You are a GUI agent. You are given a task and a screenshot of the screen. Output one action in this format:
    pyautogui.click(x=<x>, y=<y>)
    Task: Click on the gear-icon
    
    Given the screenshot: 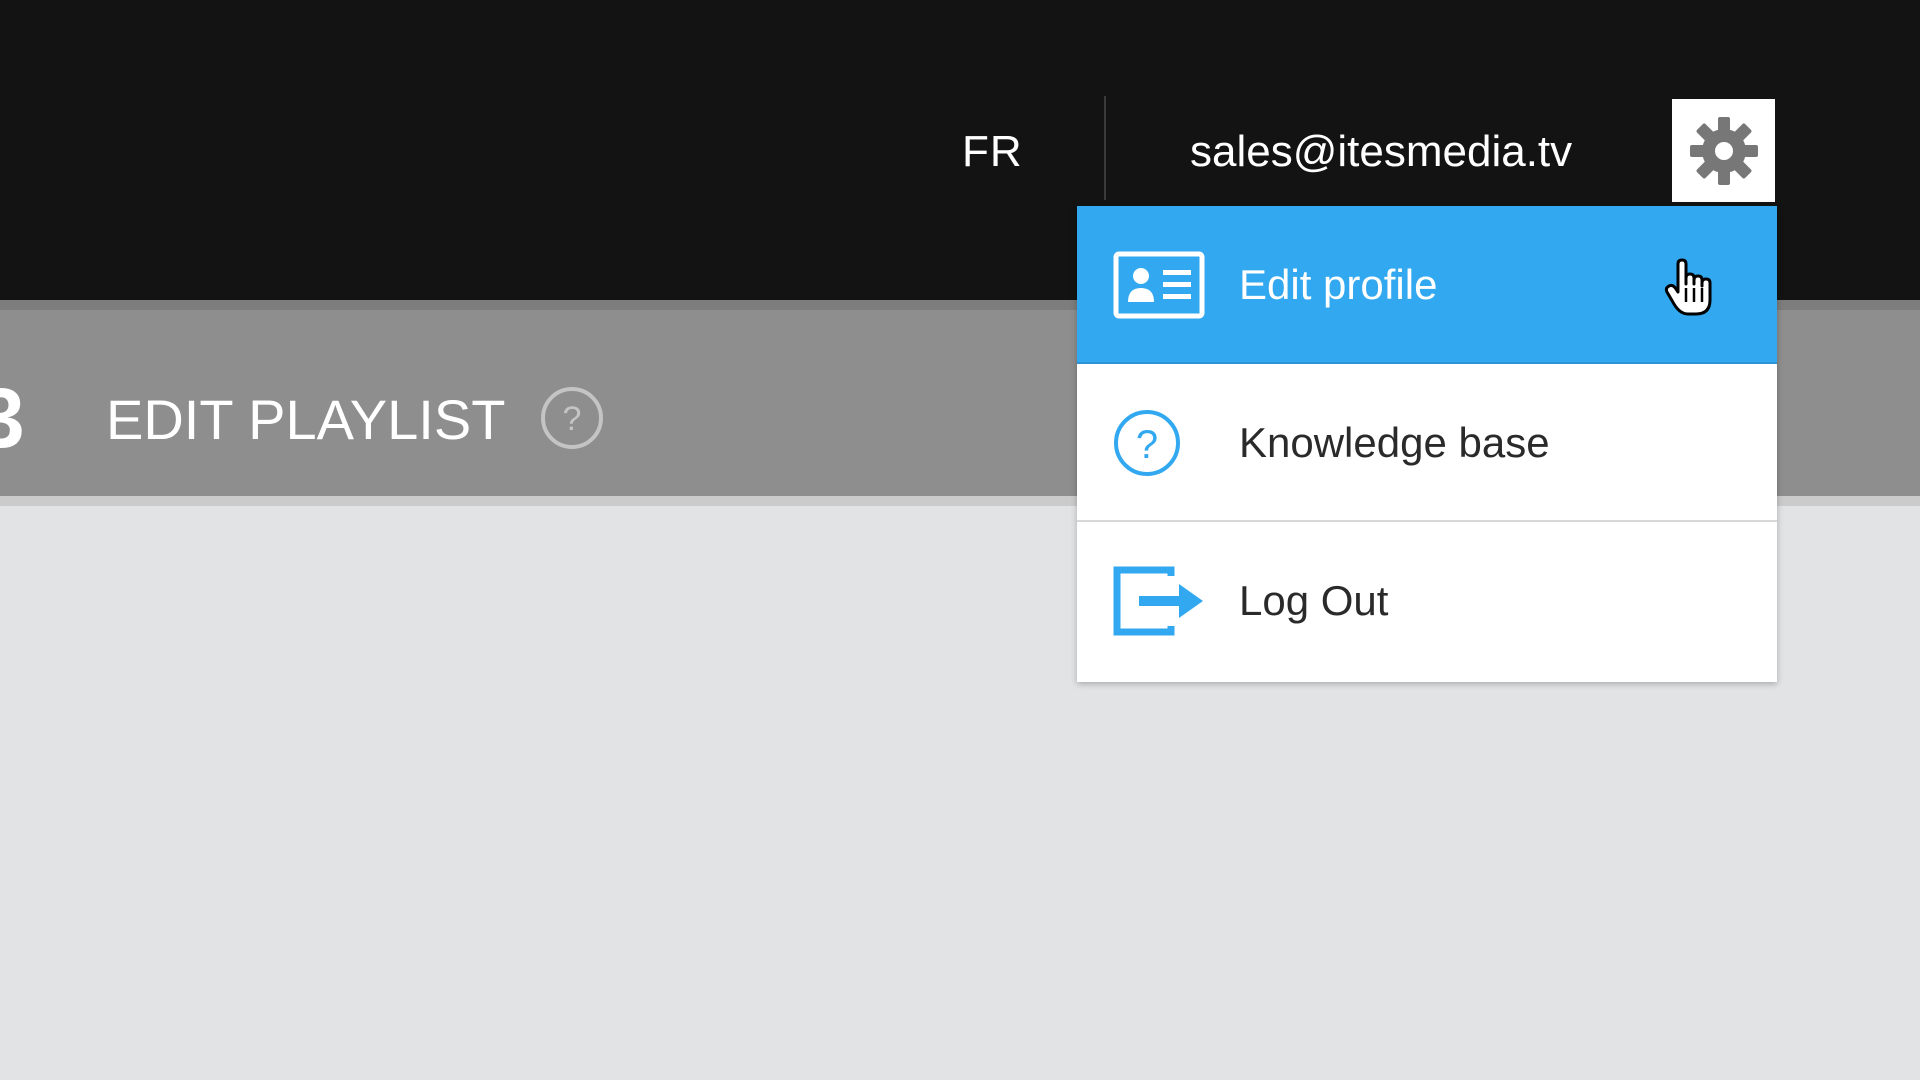 What is the action you would take?
    pyautogui.click(x=1723, y=150)
    